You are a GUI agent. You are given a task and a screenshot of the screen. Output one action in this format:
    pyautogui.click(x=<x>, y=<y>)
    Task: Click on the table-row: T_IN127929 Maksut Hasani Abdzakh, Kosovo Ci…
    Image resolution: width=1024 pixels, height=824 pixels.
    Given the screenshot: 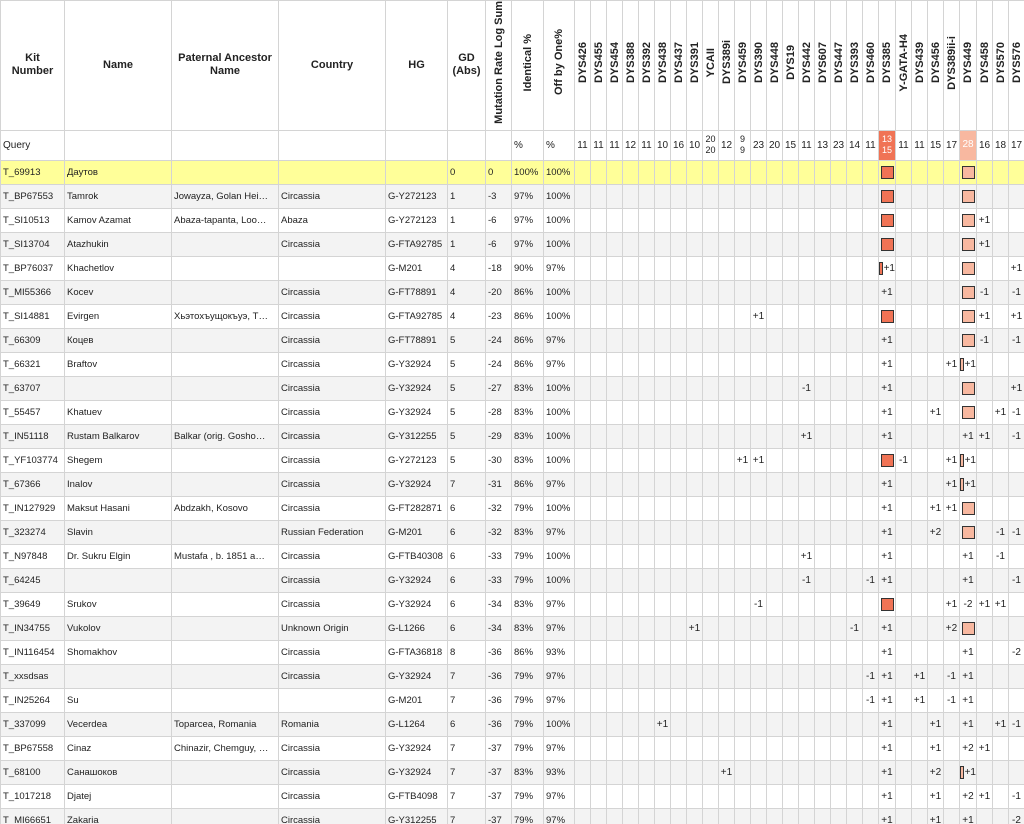 What is the action you would take?
    pyautogui.click(x=512, y=508)
    